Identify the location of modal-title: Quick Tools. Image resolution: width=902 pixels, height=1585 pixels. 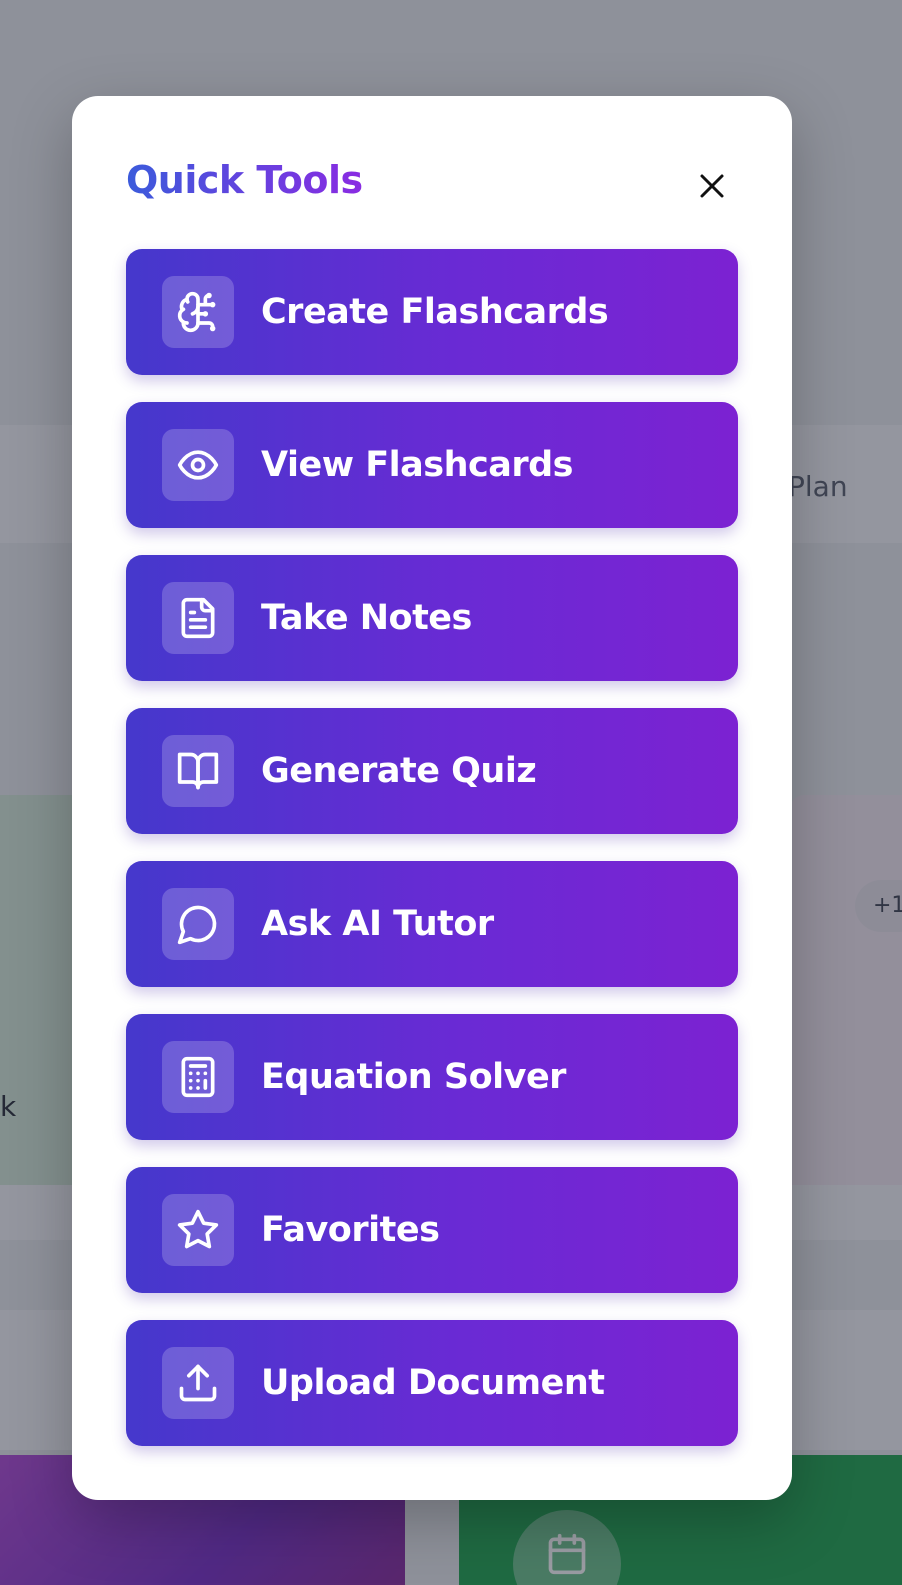
(244, 180).